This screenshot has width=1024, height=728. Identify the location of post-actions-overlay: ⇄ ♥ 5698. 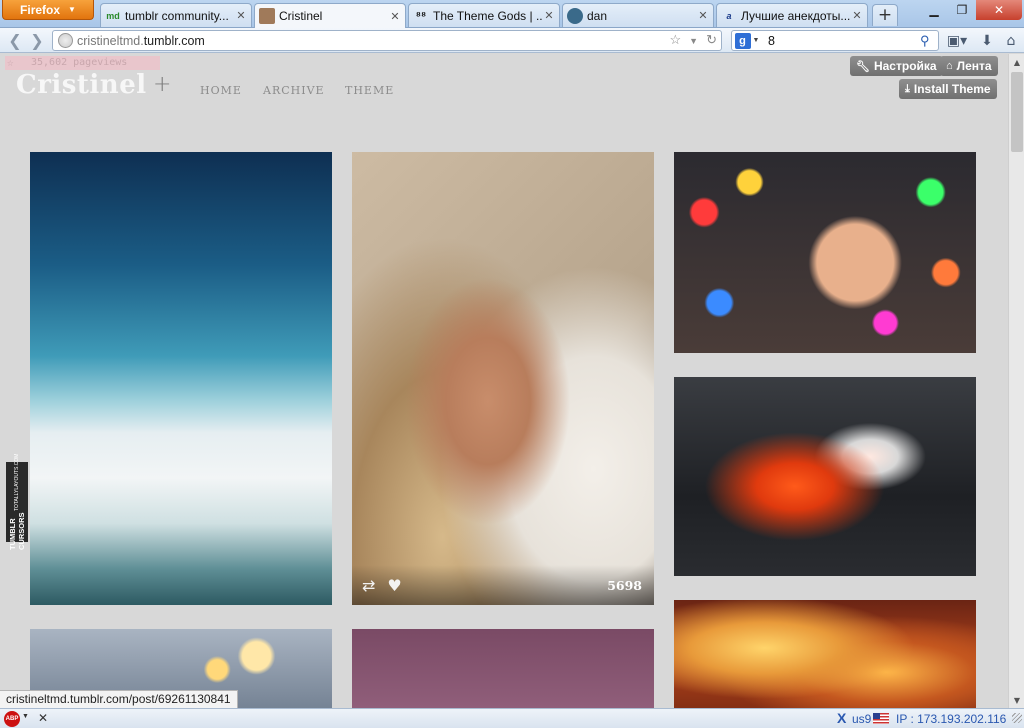
(503, 585).